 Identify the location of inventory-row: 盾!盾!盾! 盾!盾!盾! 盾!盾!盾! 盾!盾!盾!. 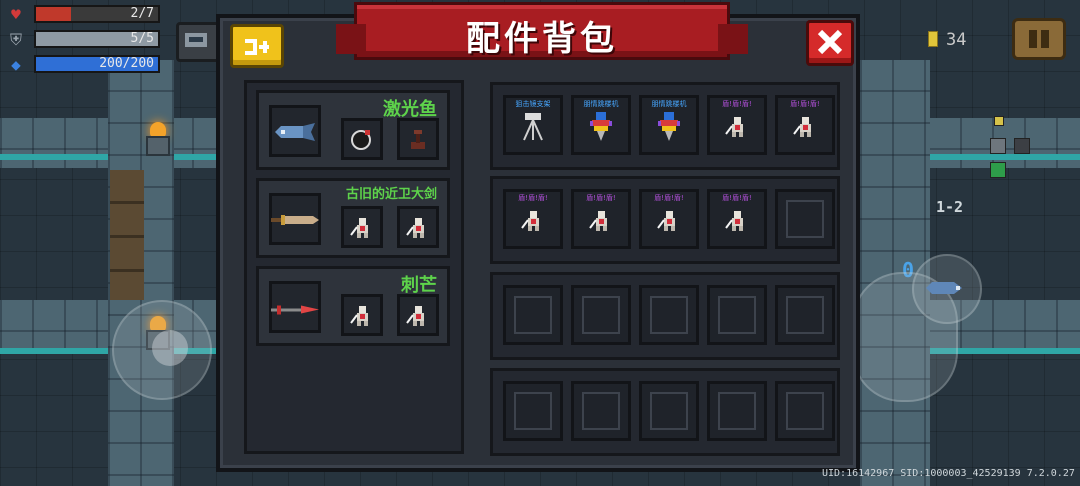
(665, 220).